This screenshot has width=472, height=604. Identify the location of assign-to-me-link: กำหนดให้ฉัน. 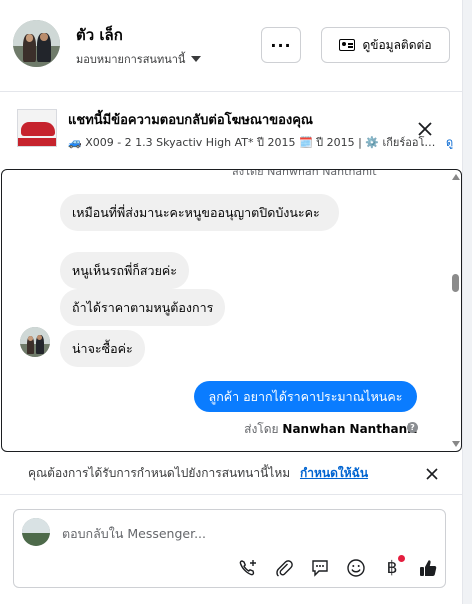
(334, 473).